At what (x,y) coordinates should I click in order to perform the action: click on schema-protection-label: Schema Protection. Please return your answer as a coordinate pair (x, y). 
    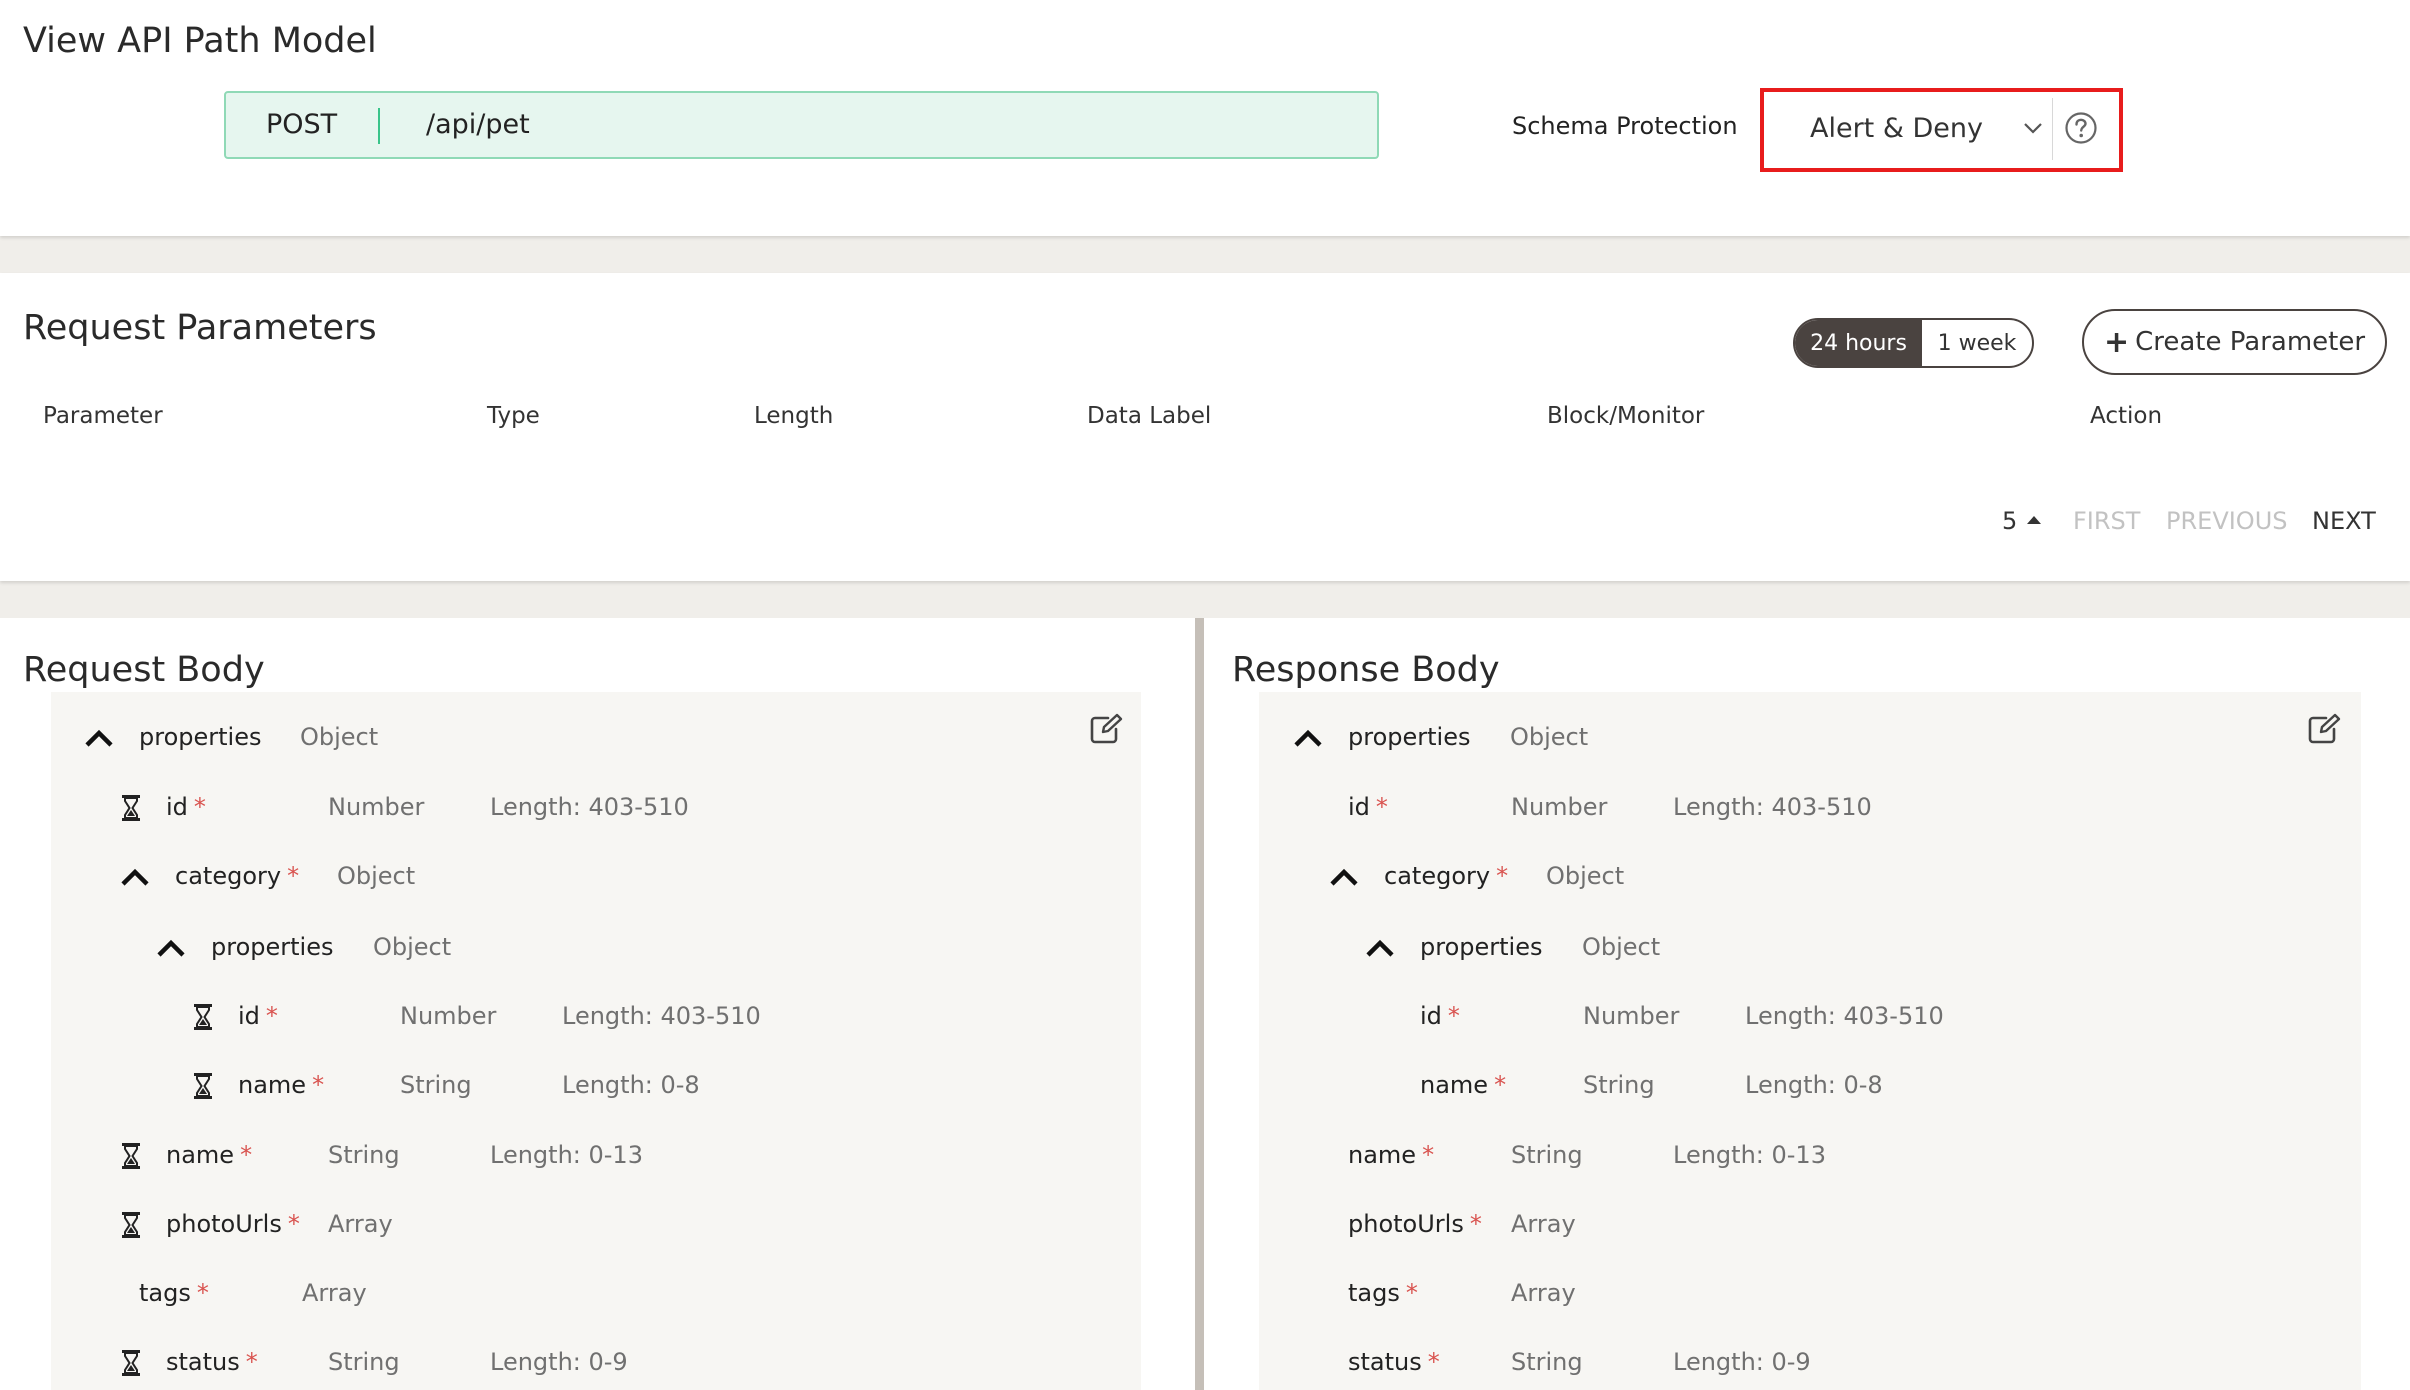
    Looking at the image, I should click on (1625, 126).